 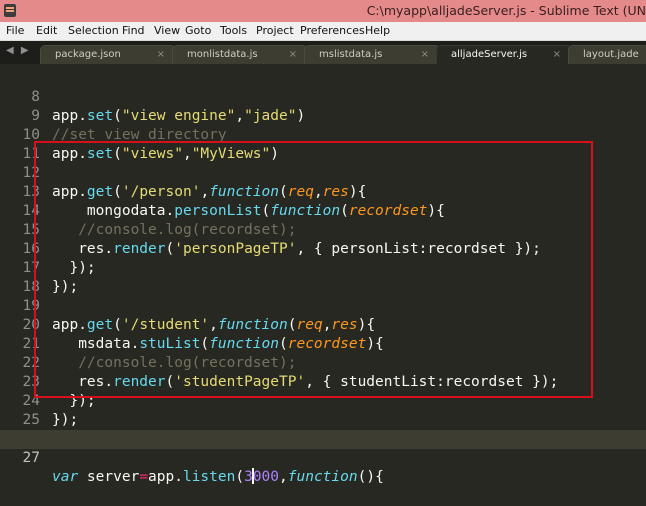 I want to click on code-line: 9 //set view directory, so click(x=323, y=115).